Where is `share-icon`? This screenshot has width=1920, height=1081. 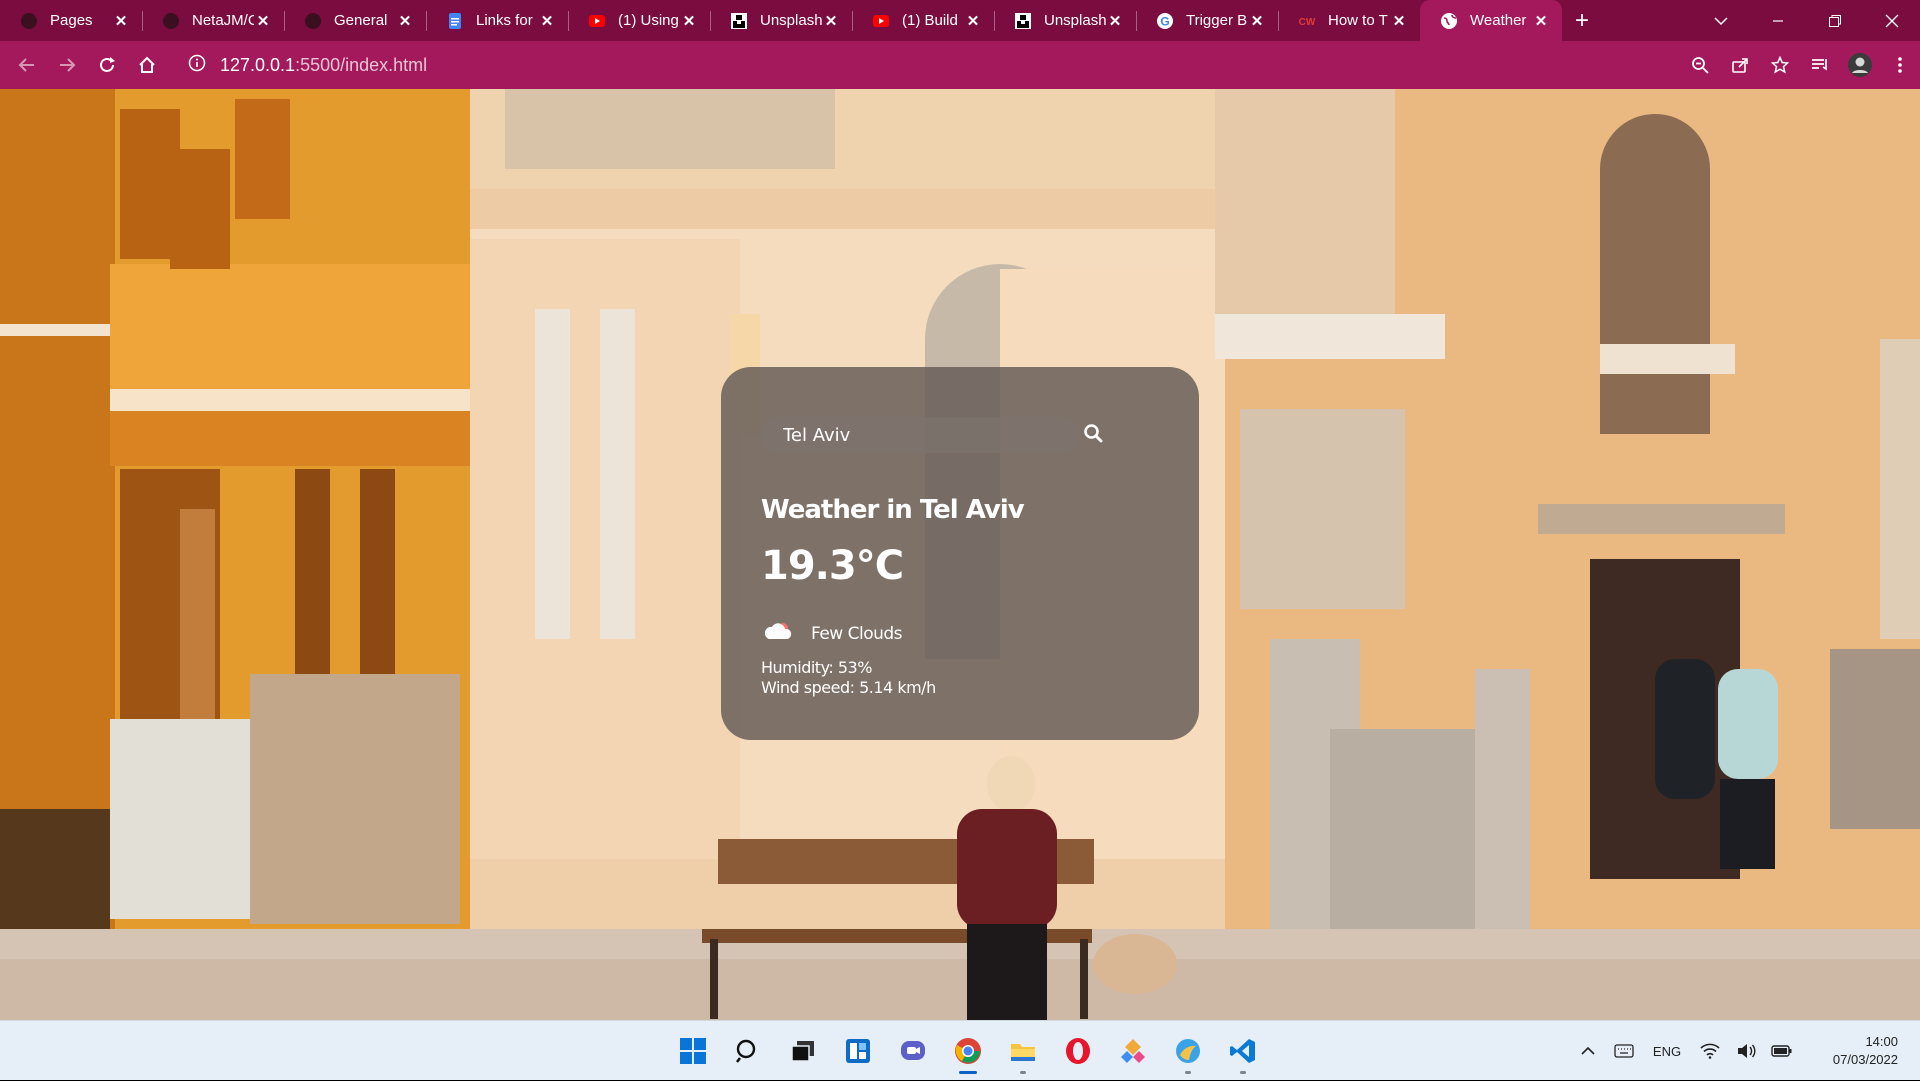 share-icon is located at coordinates (1740, 65).